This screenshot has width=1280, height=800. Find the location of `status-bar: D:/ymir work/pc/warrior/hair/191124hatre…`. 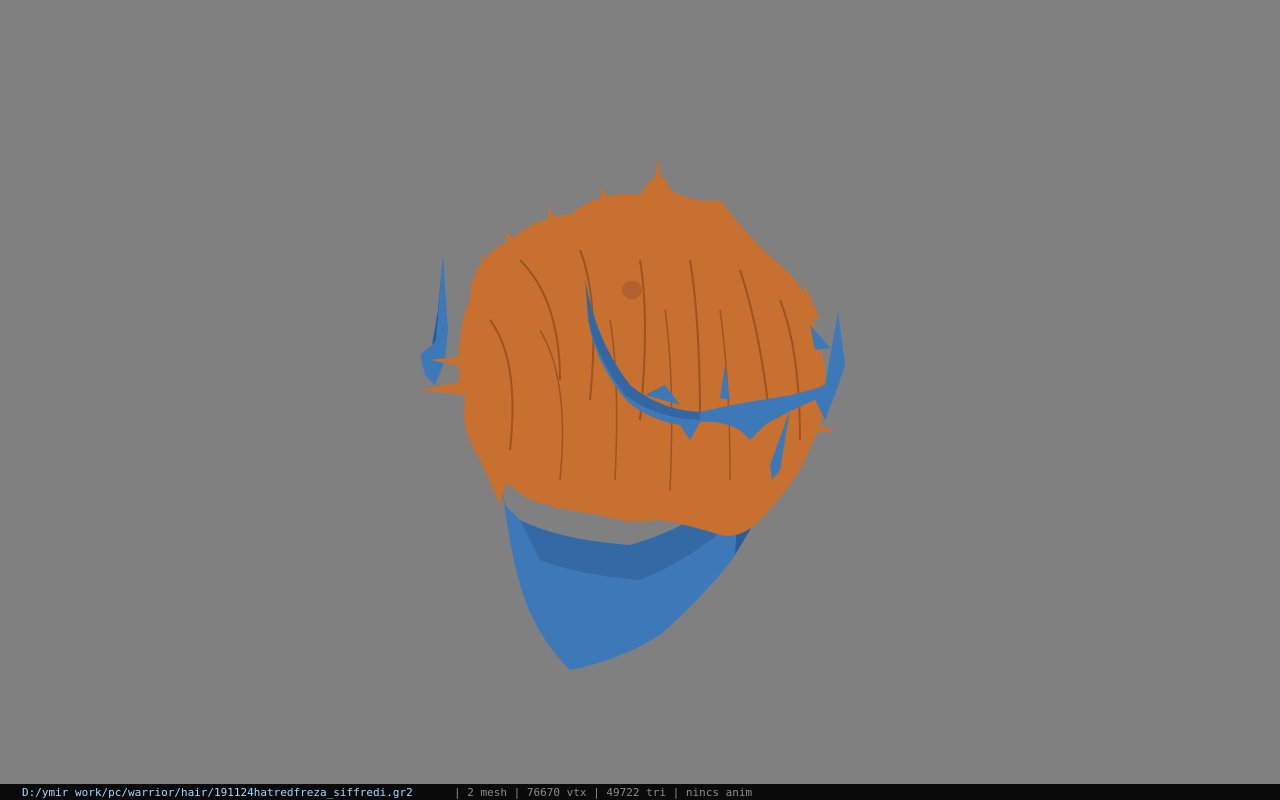

status-bar: D:/ymir work/pc/warrior/hair/191124hatre… is located at coordinates (640, 792).